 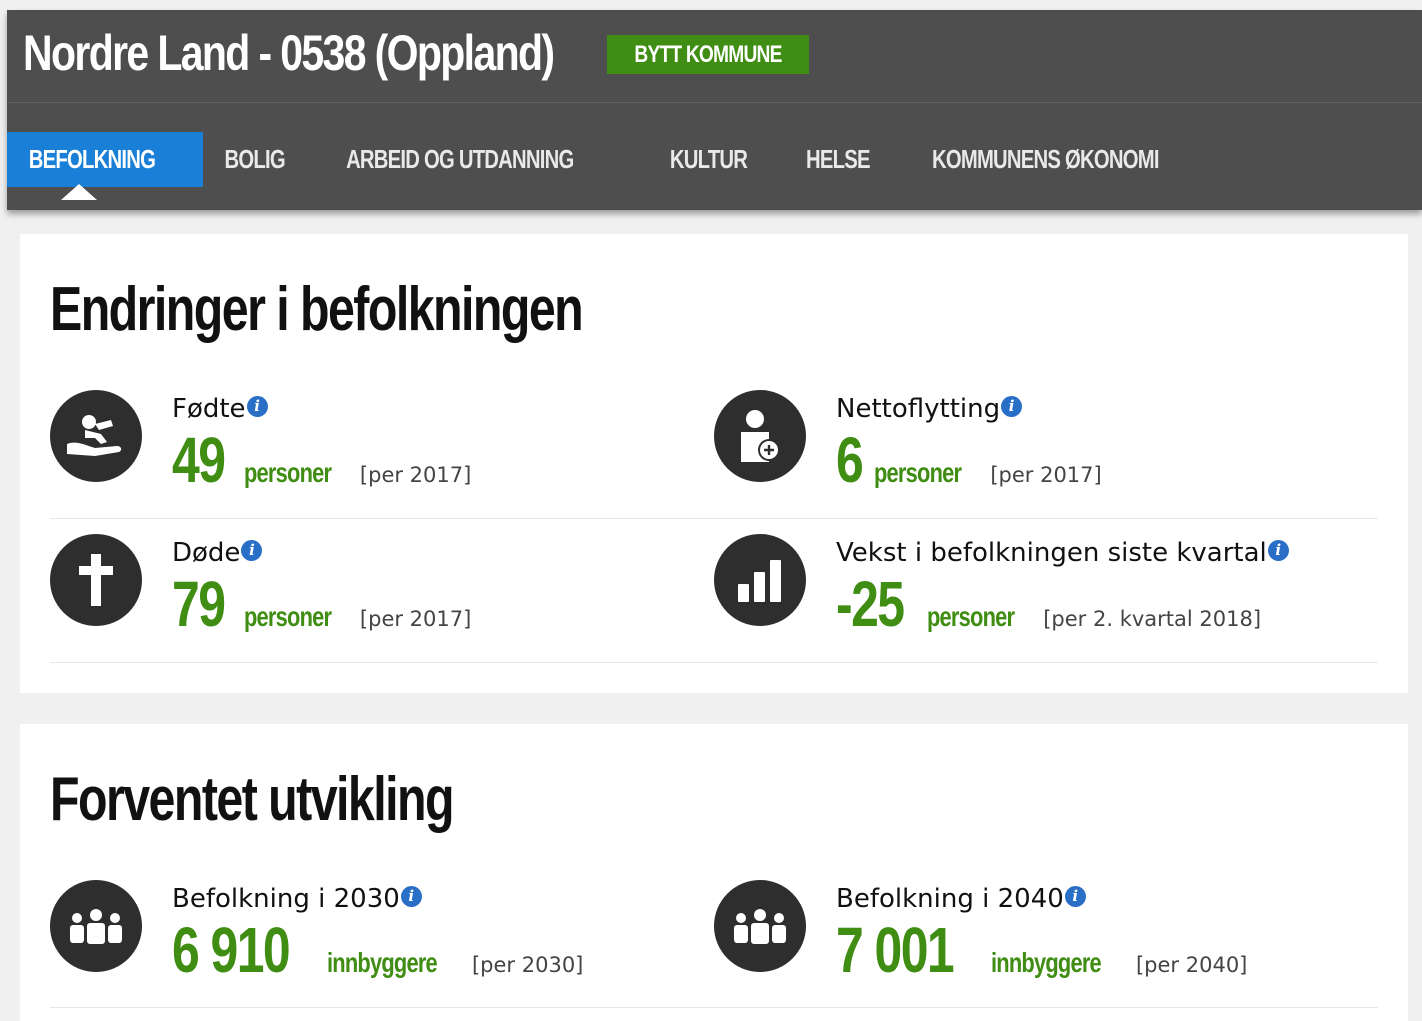 I want to click on tab-bolig: BOLIG, so click(x=260, y=159).